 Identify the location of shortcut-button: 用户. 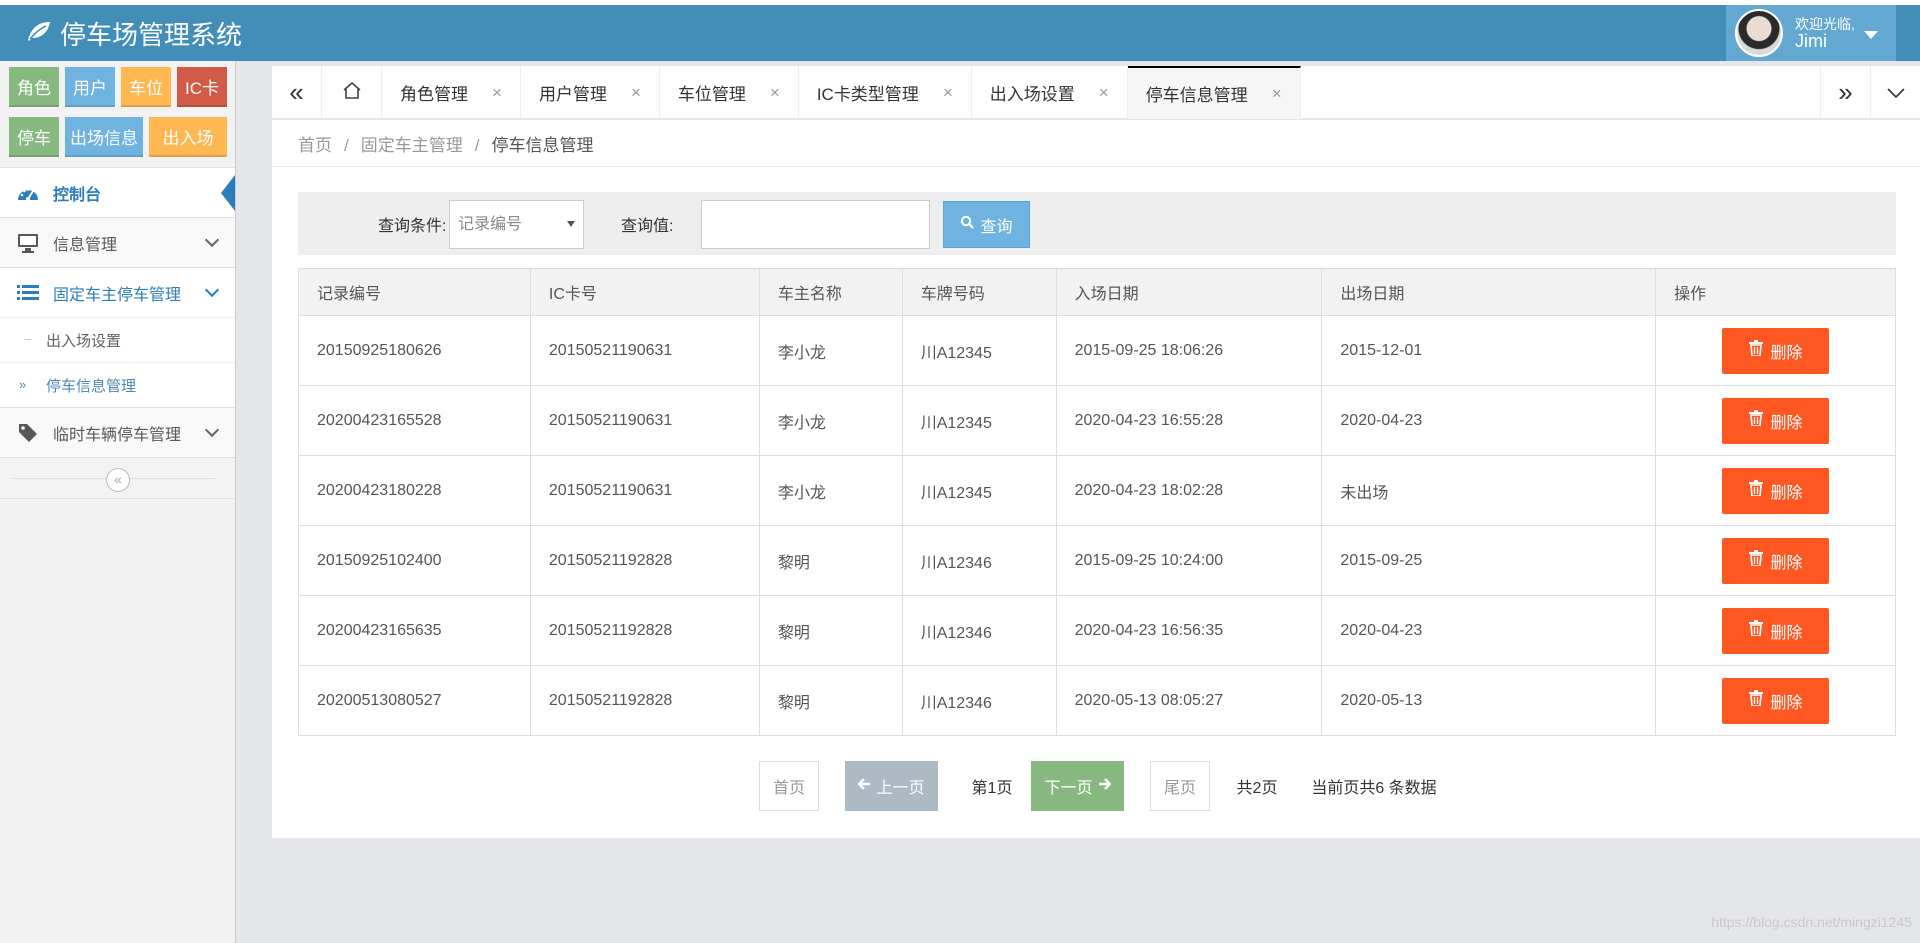
(90, 87).